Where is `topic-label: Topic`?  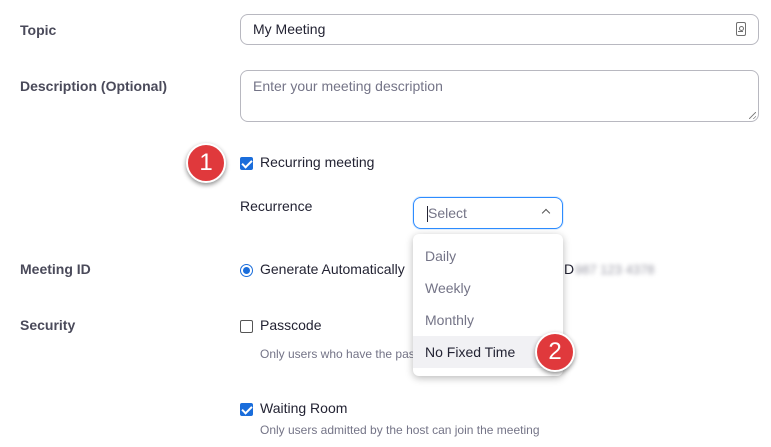 topic-label: Topic is located at coordinates (38, 30).